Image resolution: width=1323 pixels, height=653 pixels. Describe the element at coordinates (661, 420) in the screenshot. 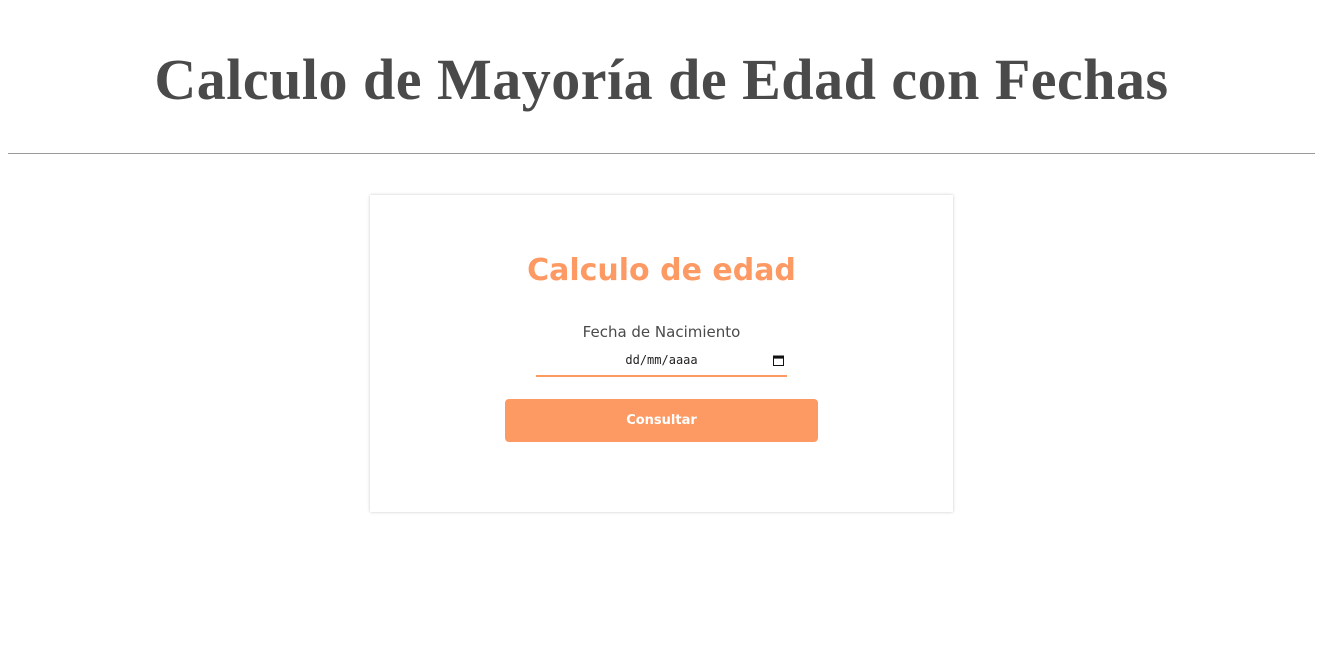

I see `consultar-button: Consultar` at that location.